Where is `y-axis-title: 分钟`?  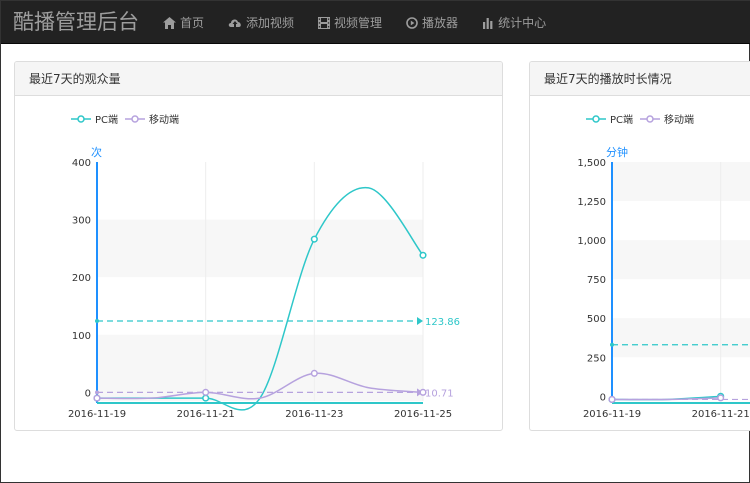 y-axis-title: 分钟 is located at coordinates (617, 152).